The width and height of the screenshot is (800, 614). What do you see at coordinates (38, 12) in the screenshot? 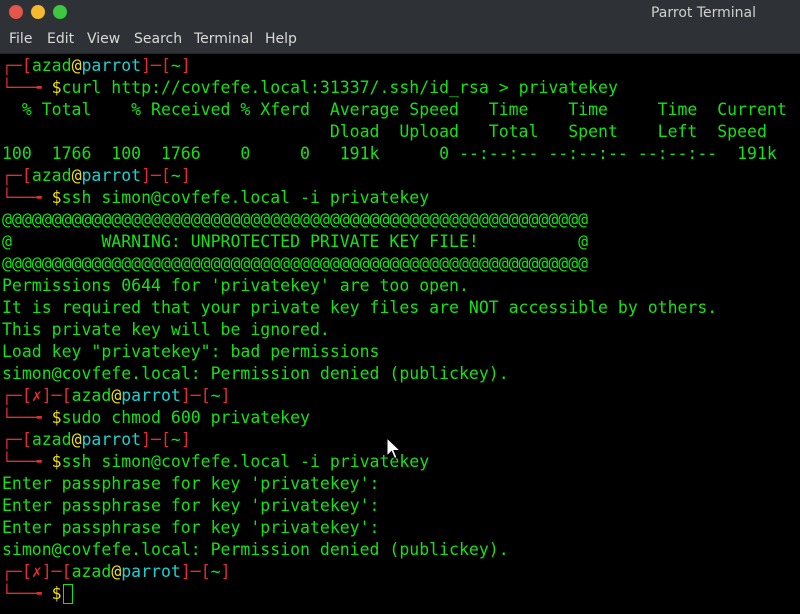
I see `minimize-window-button` at bounding box center [38, 12].